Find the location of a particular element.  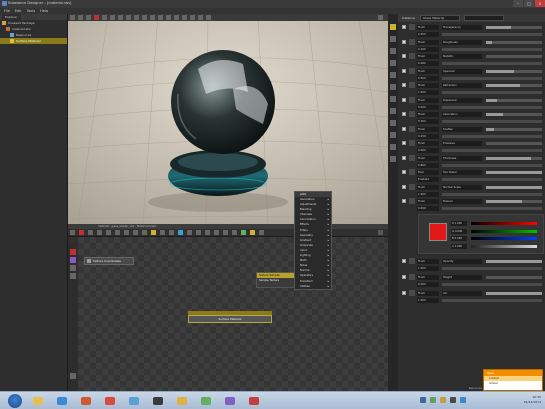

mode-dropdown is located at coordinates (484, 18).